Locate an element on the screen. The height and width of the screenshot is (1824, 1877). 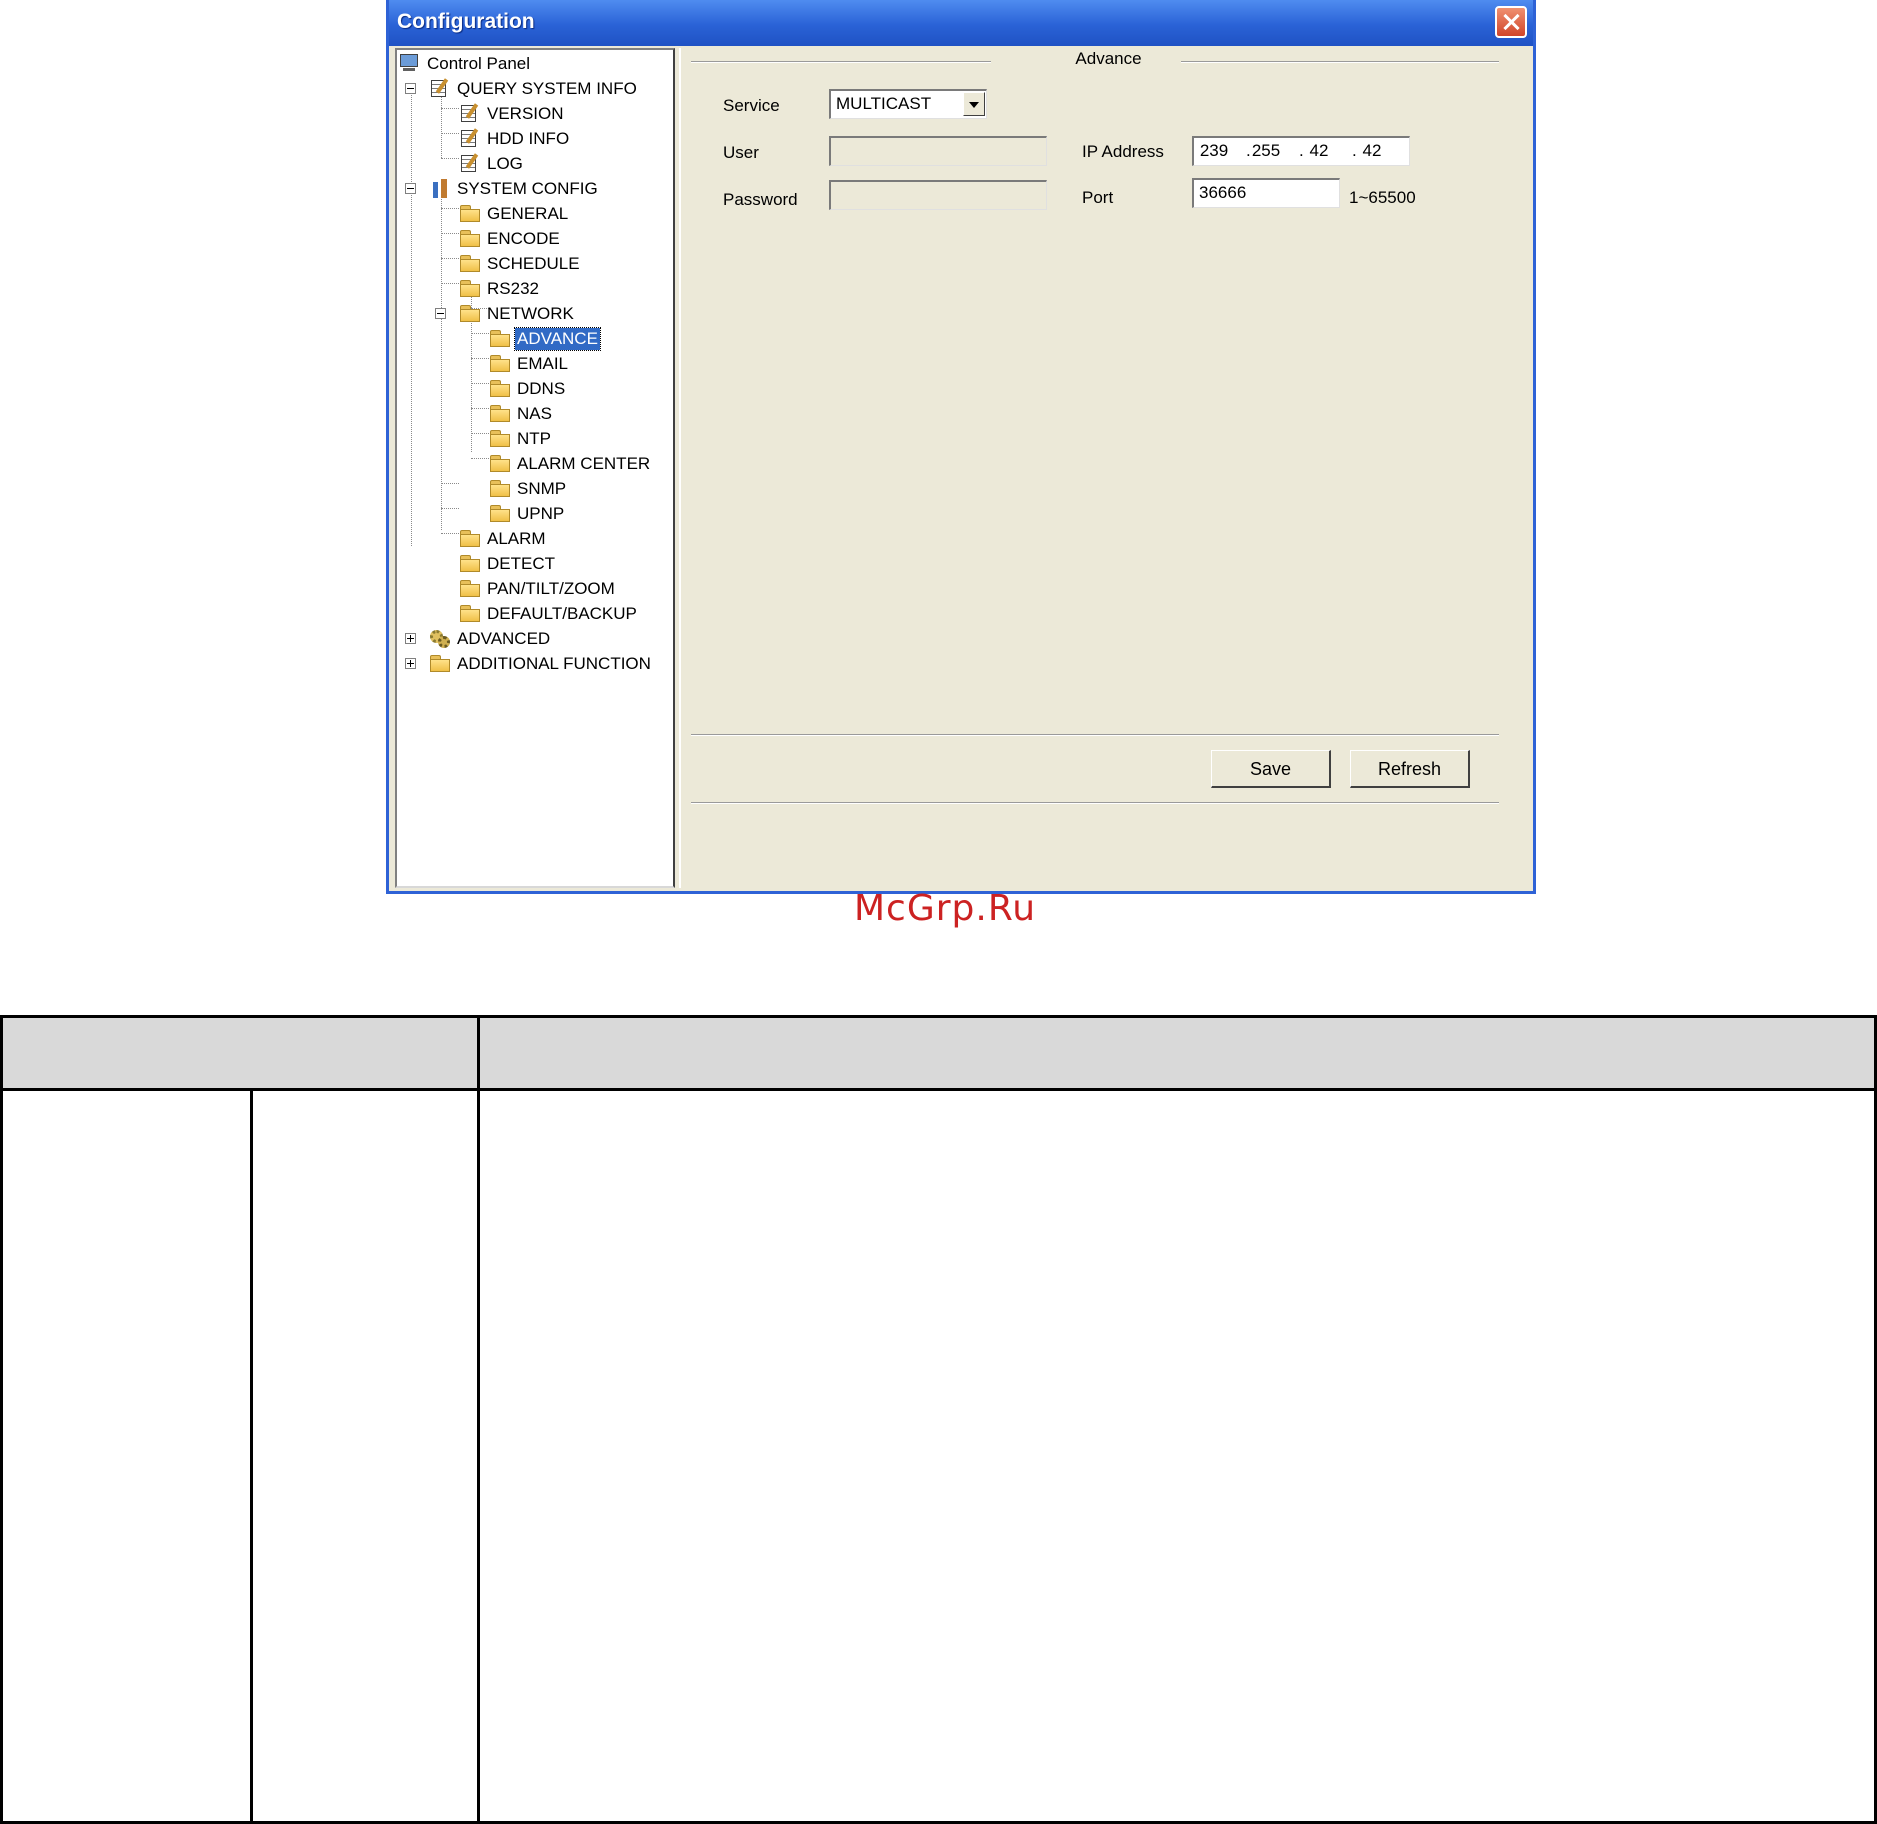
tree-item-label: ALARM is located at coordinates (516, 538).